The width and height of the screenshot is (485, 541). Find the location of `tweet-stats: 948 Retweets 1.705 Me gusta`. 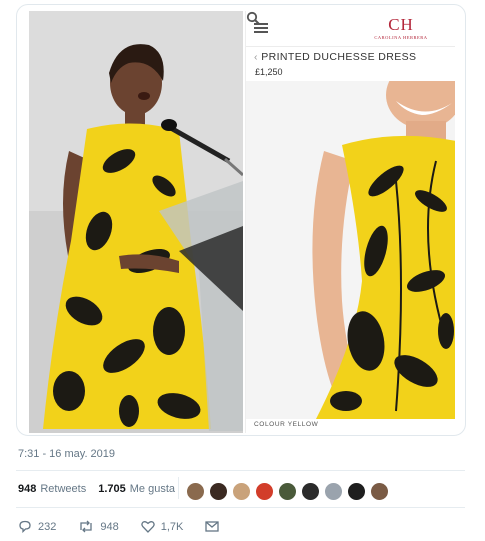

tweet-stats: 948 Retweets 1.705 Me gusta is located at coordinates (102, 489).